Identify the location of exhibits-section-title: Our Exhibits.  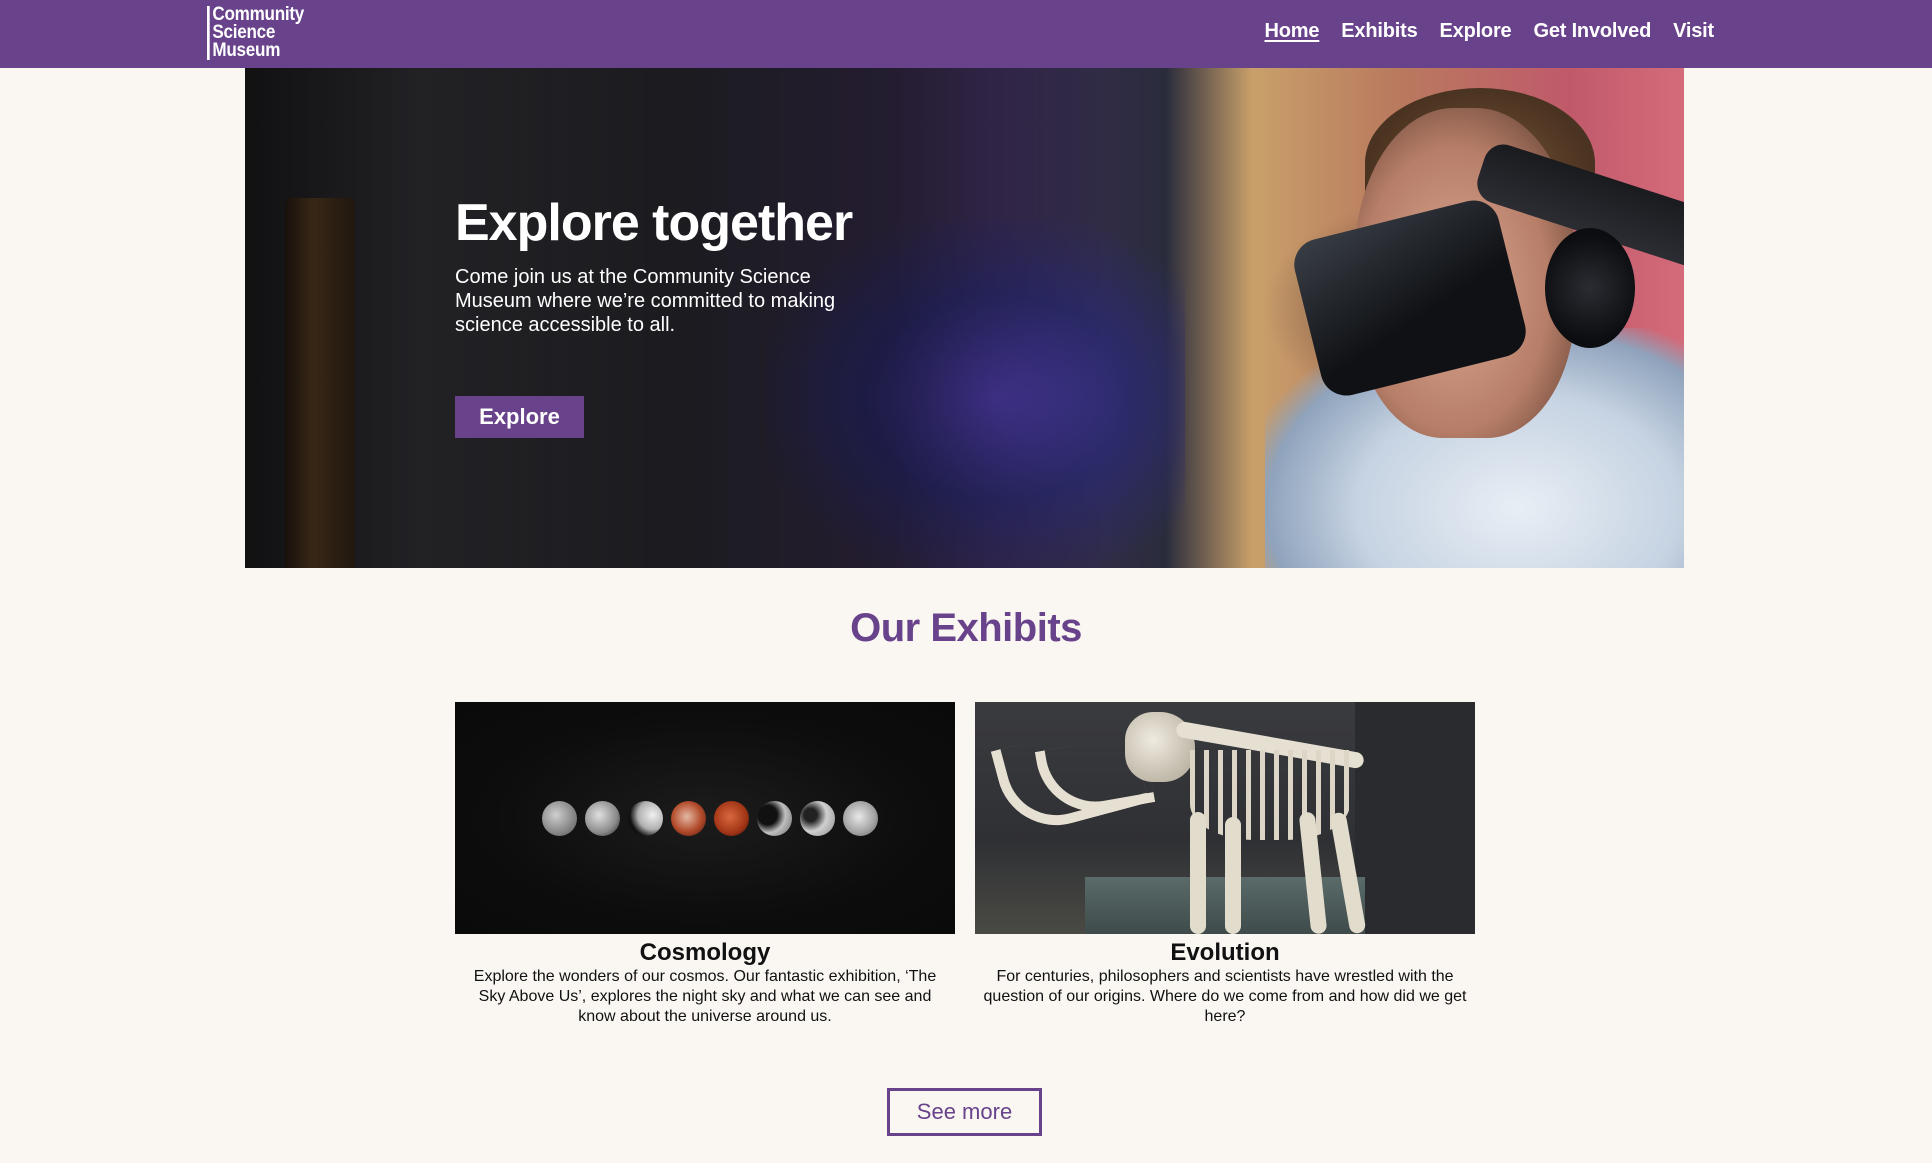
(966, 628).